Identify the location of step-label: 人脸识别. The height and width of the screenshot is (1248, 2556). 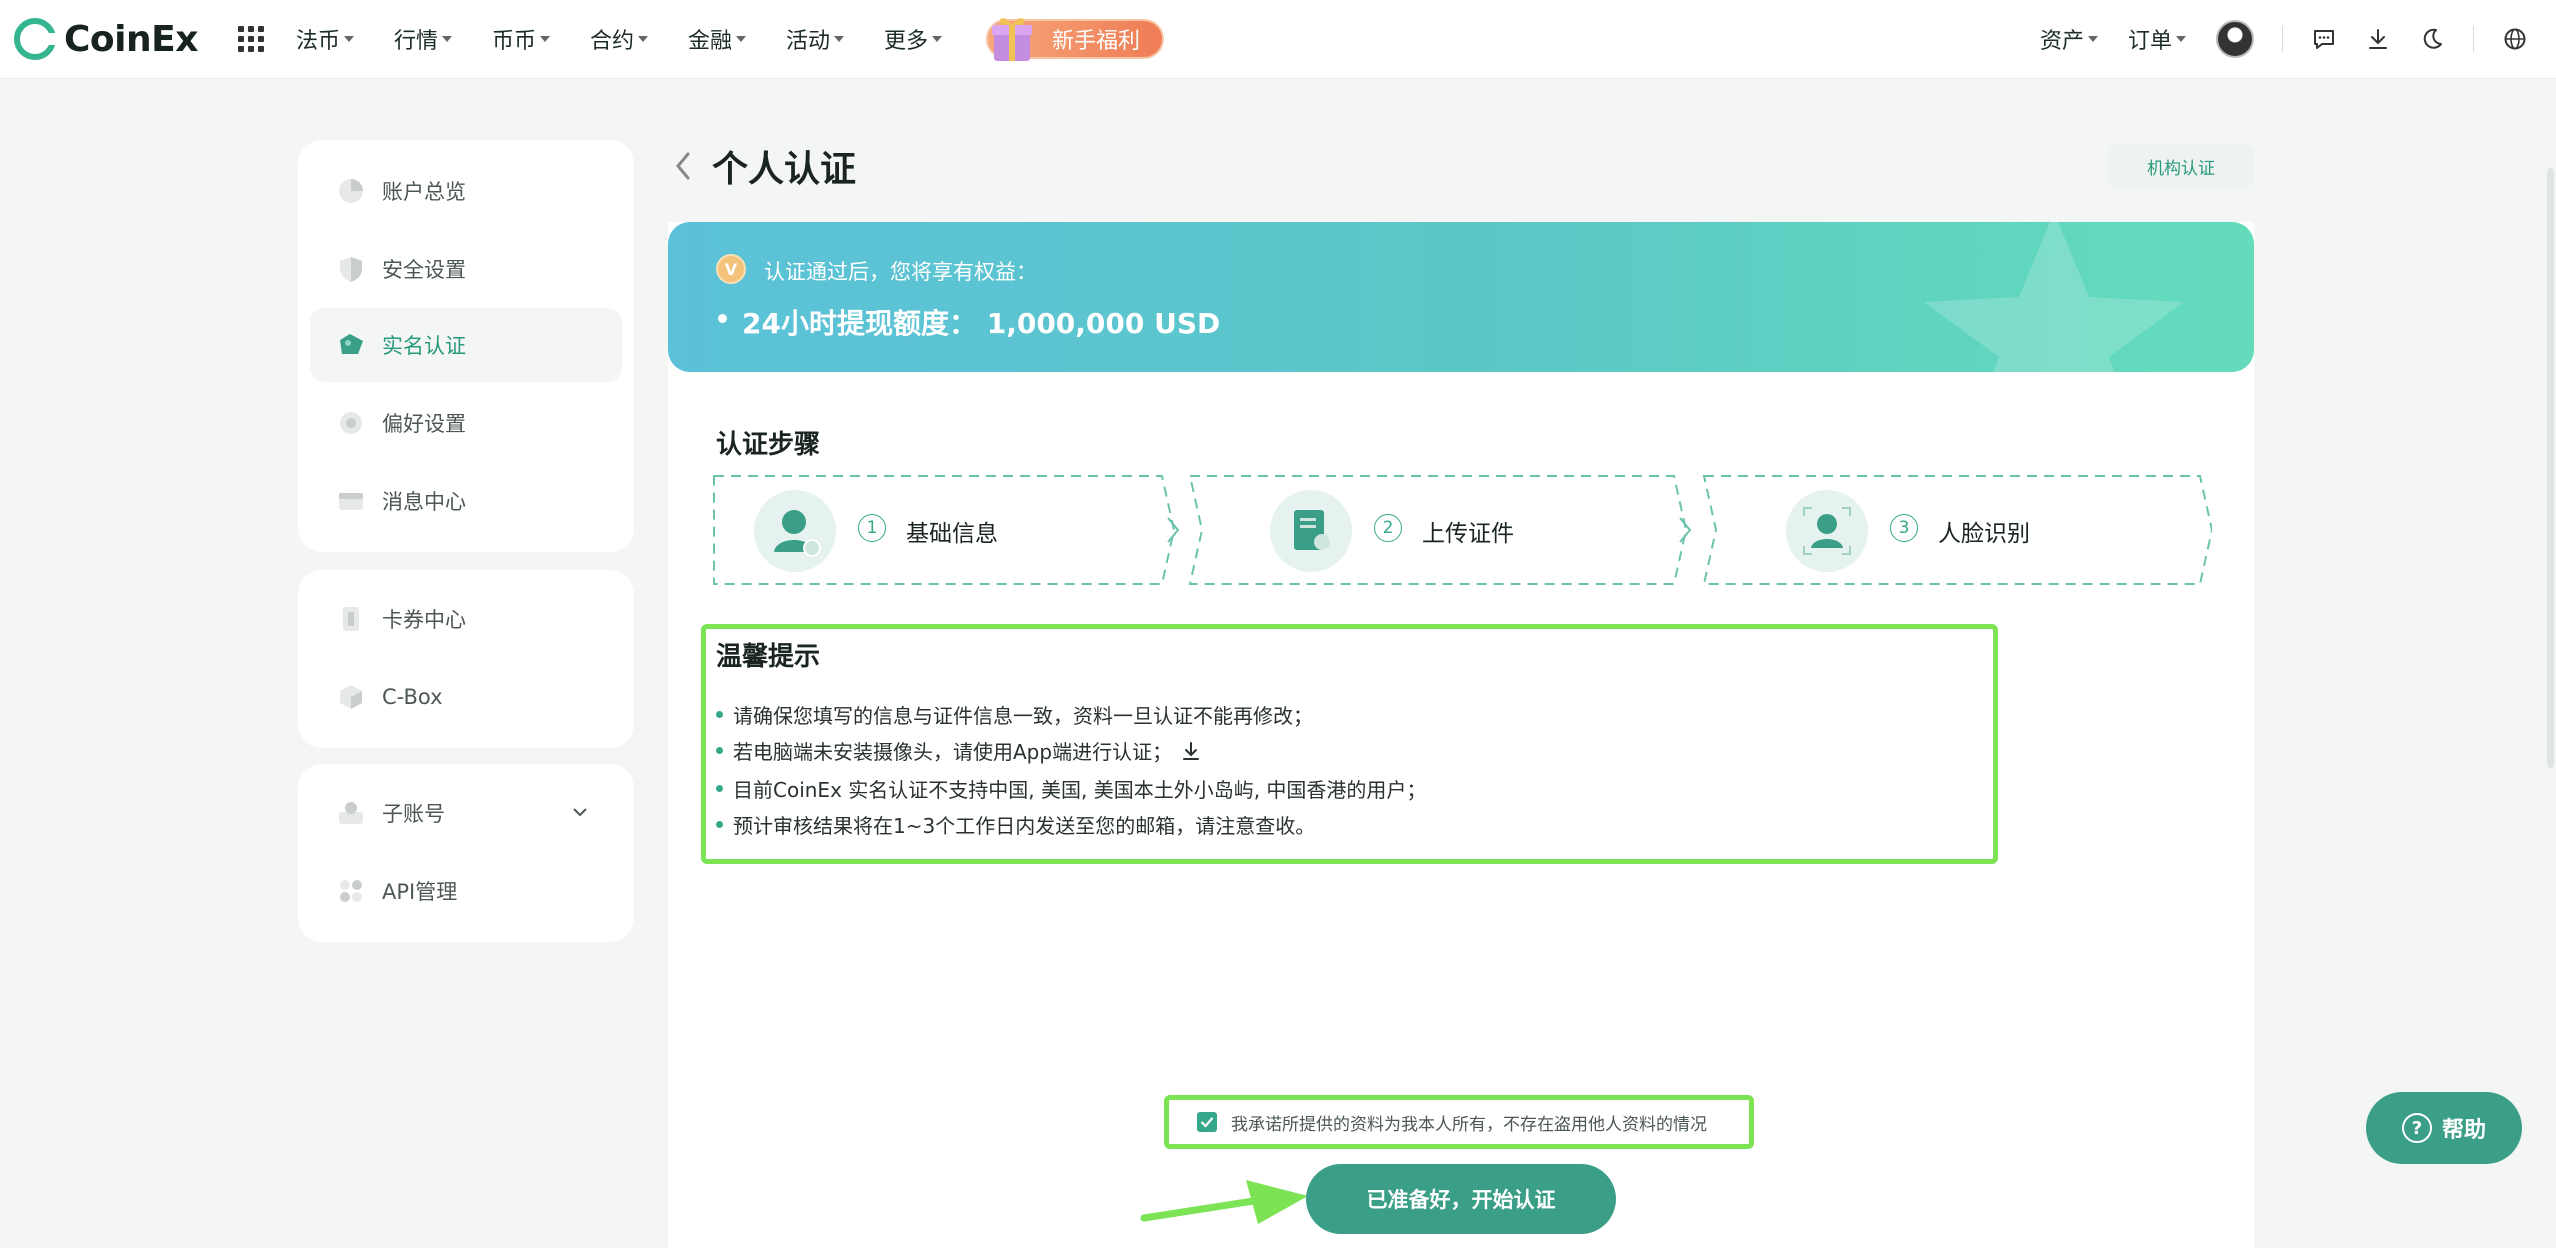
(1984, 534).